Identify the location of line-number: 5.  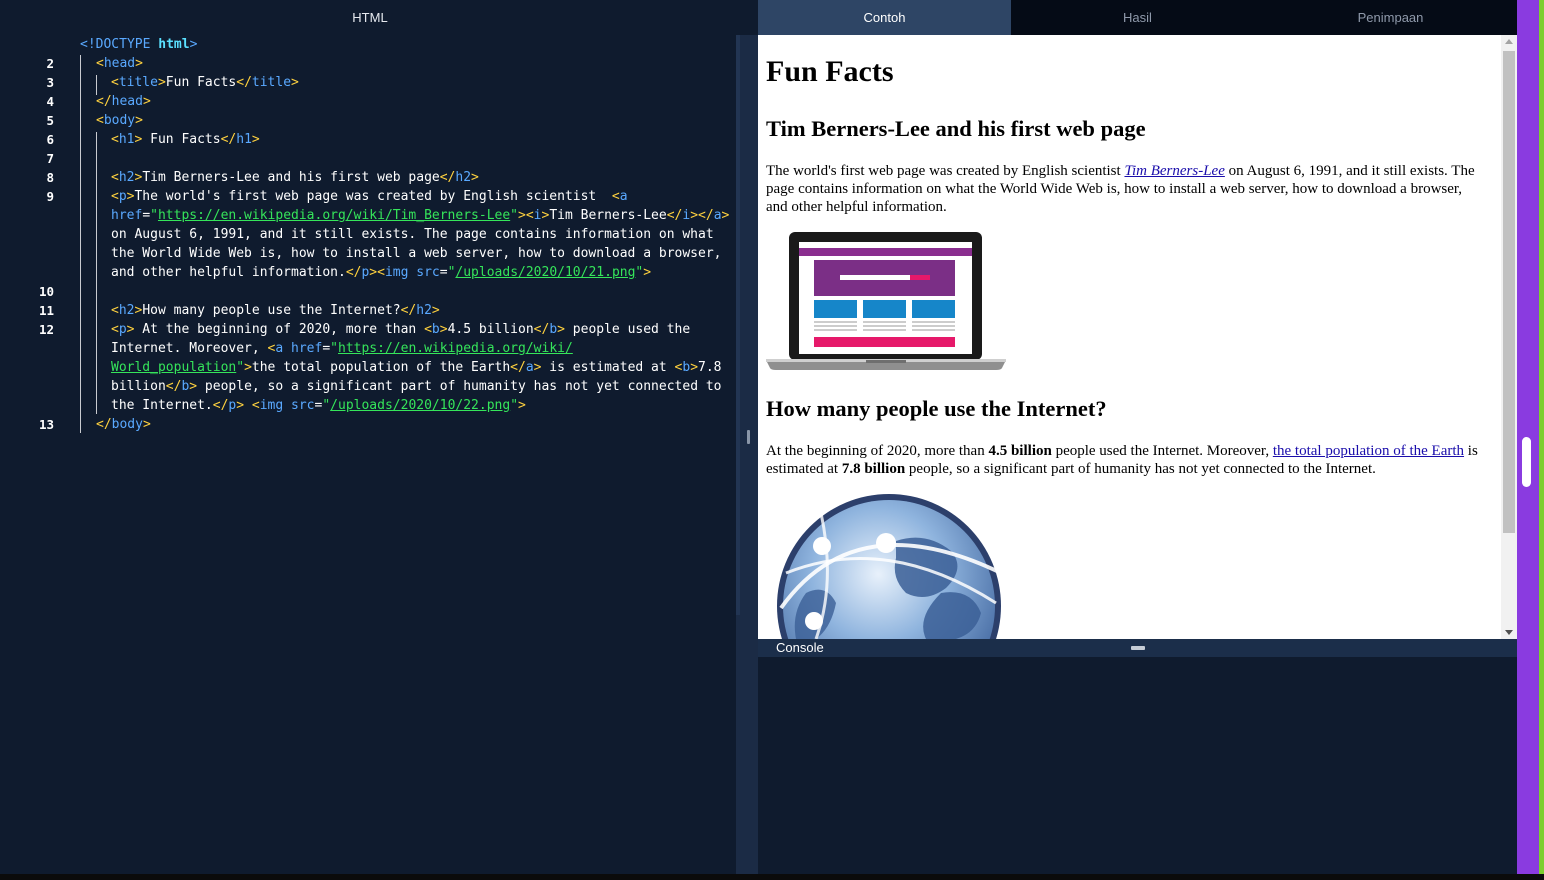
(50, 120).